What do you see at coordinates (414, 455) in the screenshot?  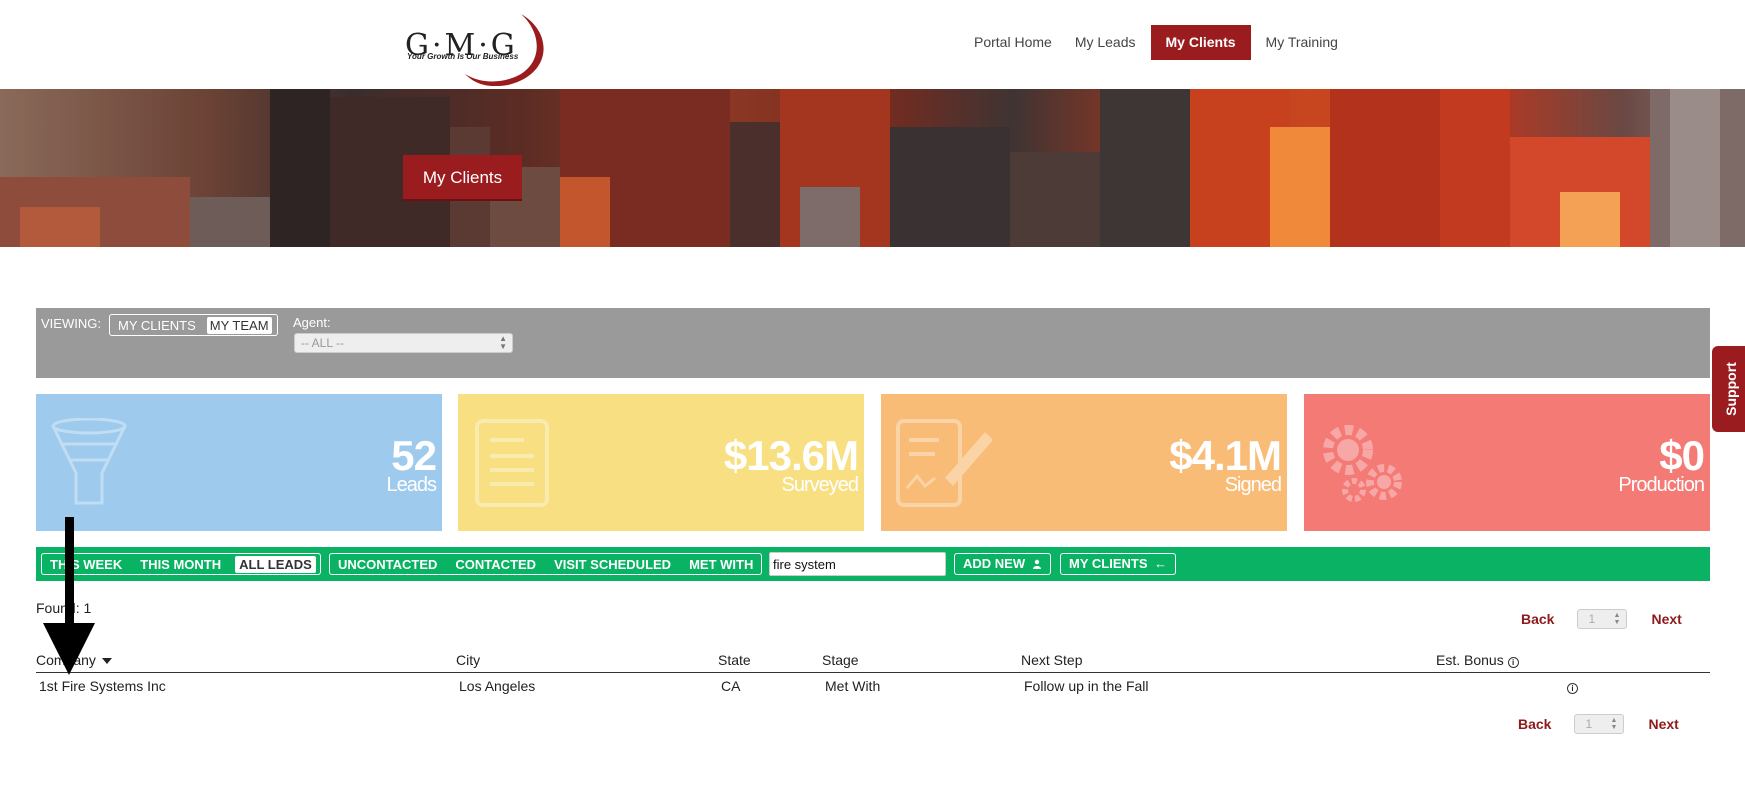 I see `leads-value: 52` at bounding box center [414, 455].